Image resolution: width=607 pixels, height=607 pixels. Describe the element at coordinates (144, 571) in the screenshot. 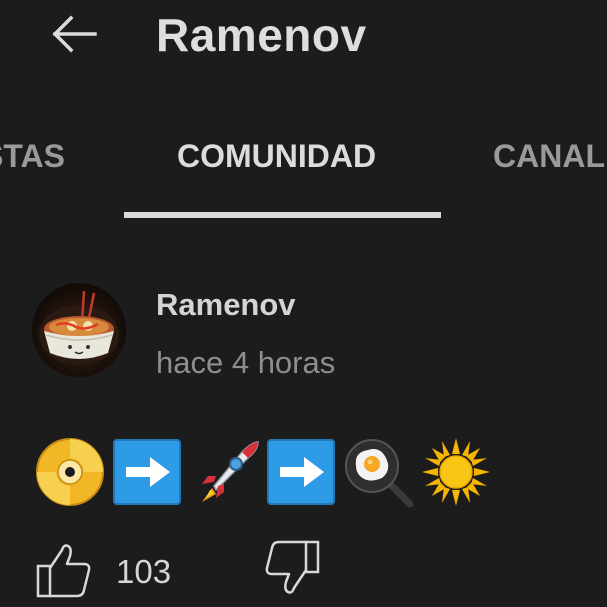

I see `like-count: 103` at that location.